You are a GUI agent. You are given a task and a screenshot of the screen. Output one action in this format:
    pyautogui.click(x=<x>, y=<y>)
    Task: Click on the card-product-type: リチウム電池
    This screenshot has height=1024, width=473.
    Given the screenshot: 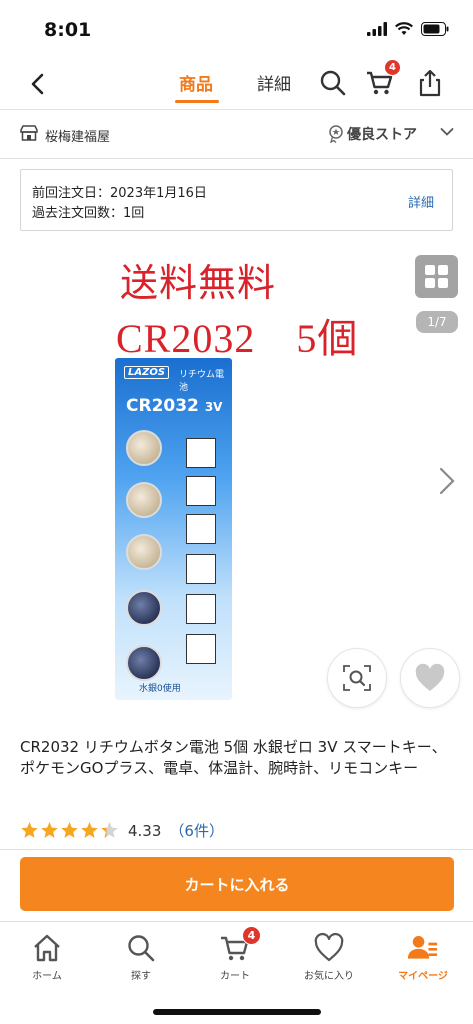 What is the action you would take?
    pyautogui.click(x=202, y=381)
    